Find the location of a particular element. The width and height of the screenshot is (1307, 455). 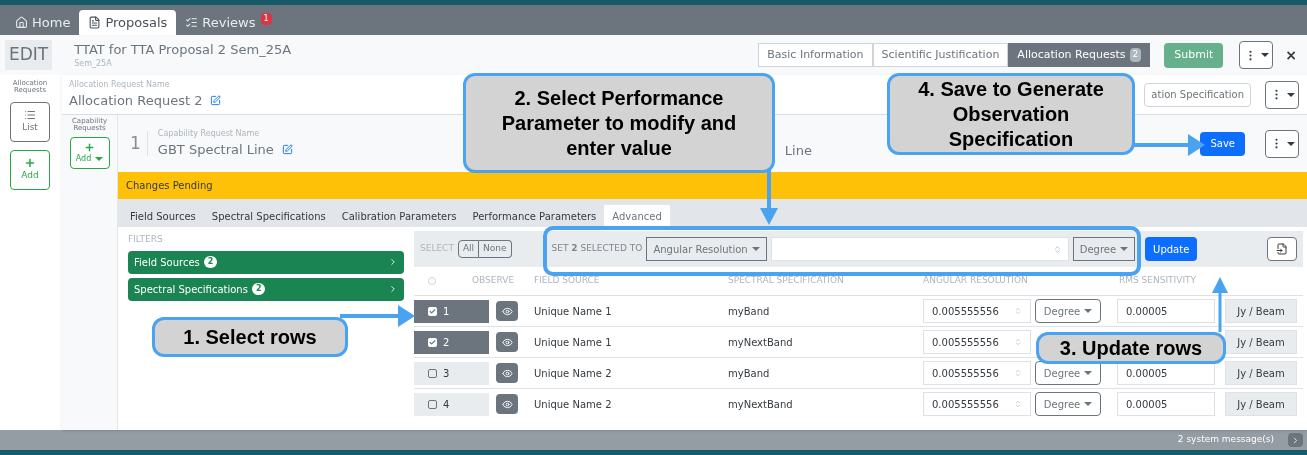

row-select-cell: 1 is located at coordinates (451, 311).